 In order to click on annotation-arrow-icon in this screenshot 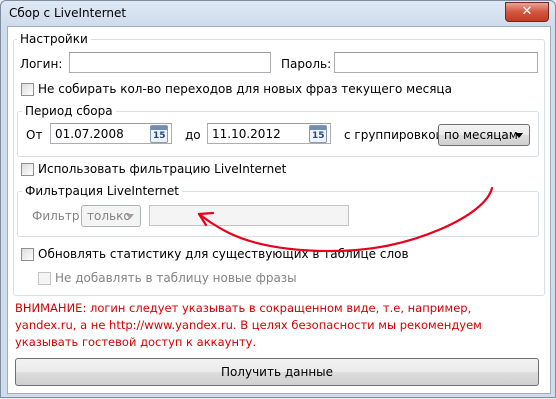, I will do `click(345, 219)`.